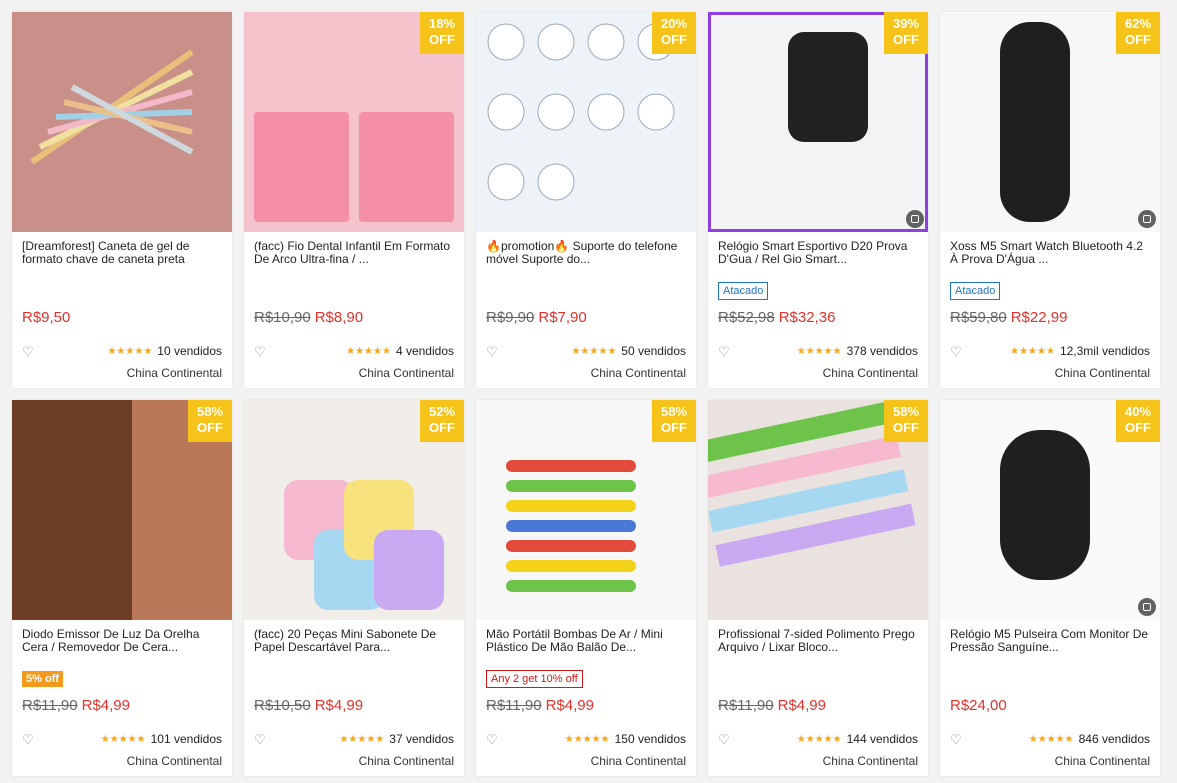  I want to click on meta-row: ♡ ★★★★★ 10 vendidos, so click(122, 351).